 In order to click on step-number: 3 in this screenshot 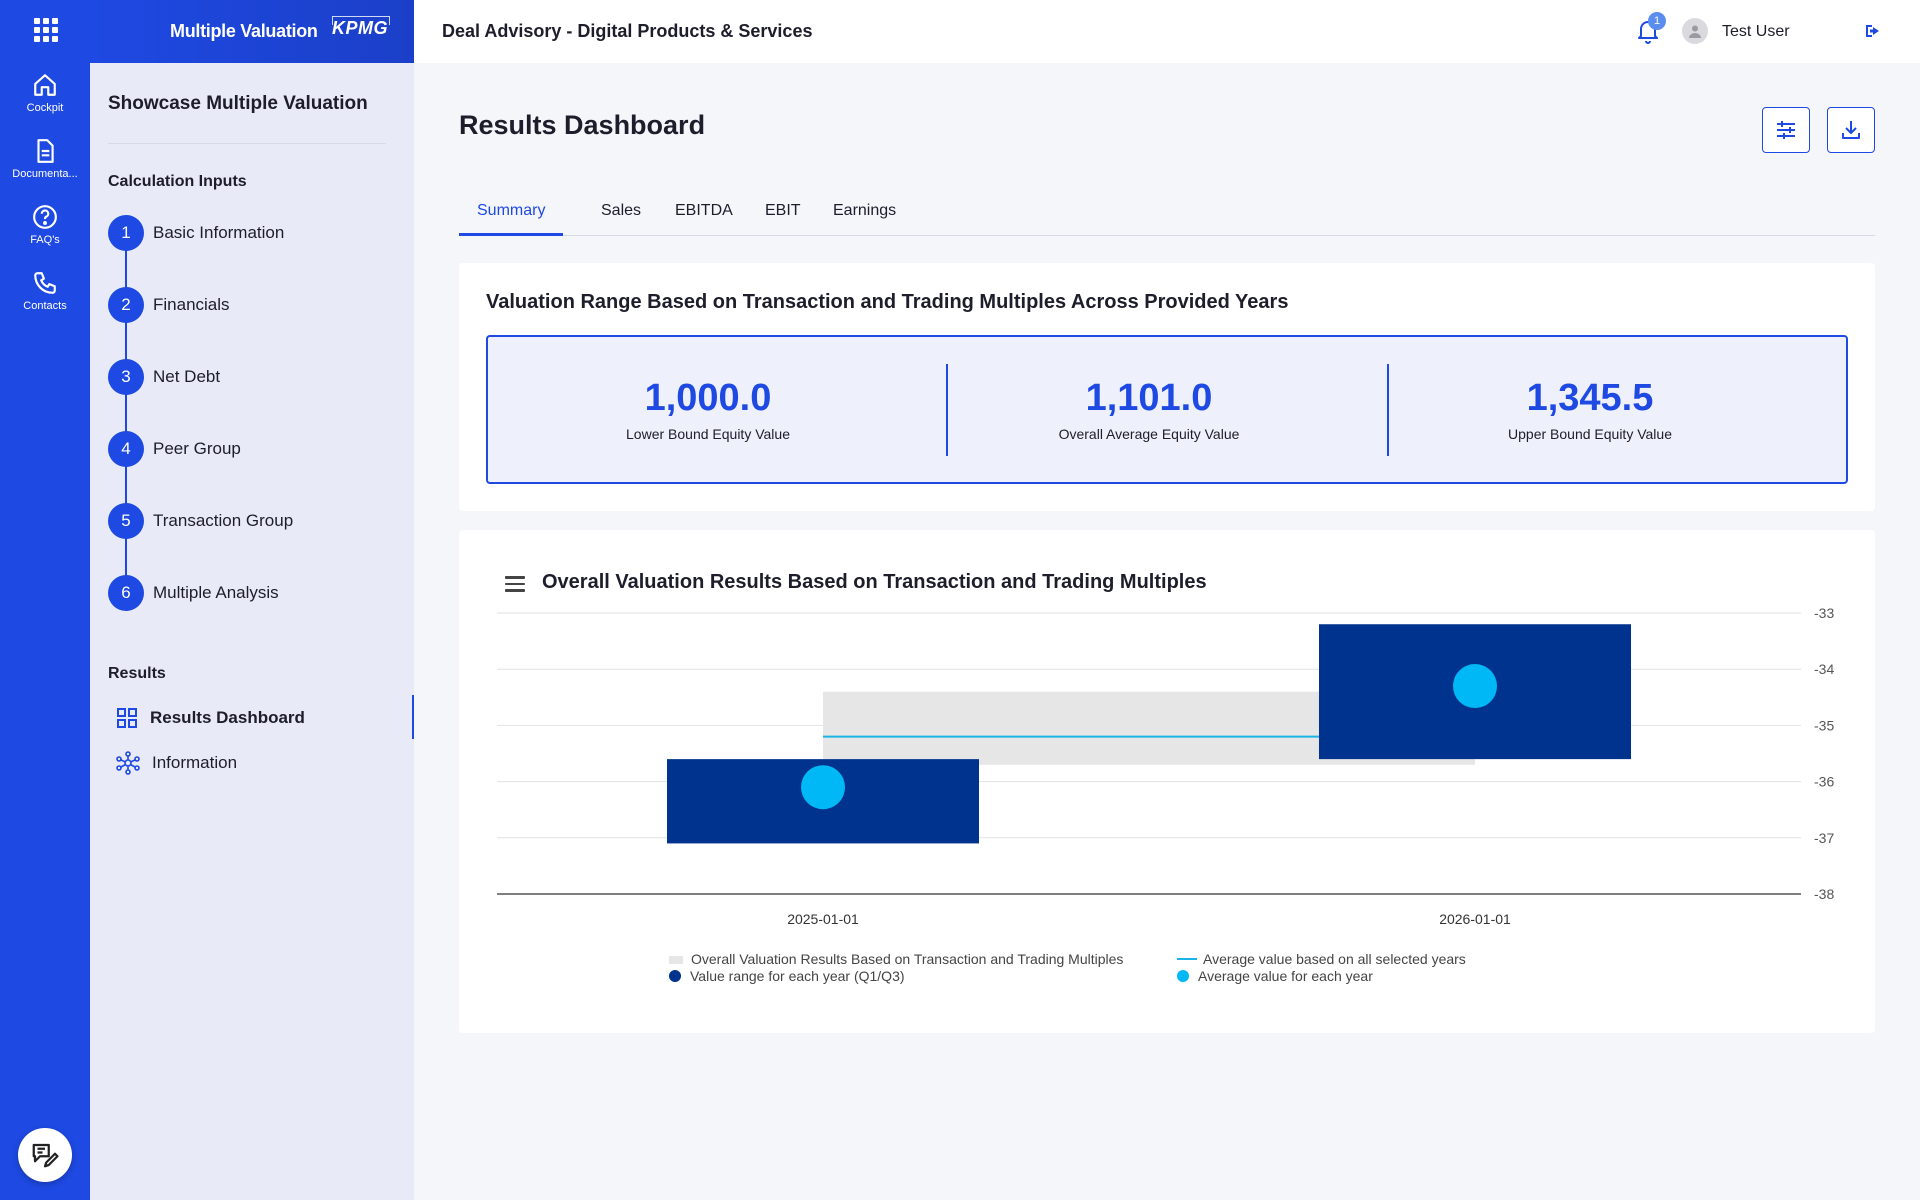, I will do `click(126, 377)`.